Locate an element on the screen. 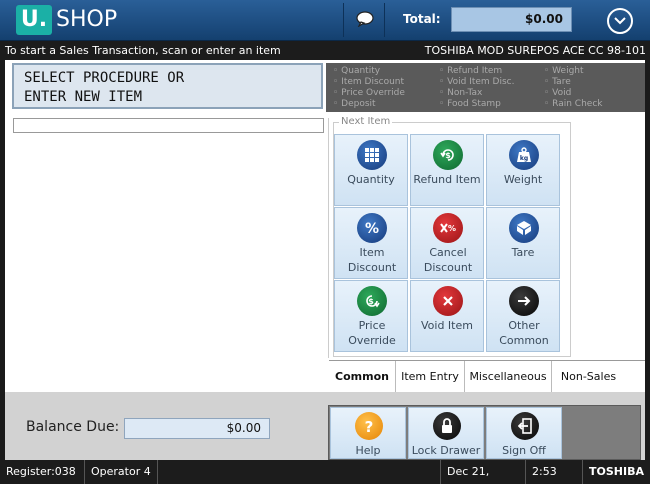 The width and height of the screenshot is (650, 484). header-bar: U. SHOP Total: $0.00 is located at coordinates (325, 20).